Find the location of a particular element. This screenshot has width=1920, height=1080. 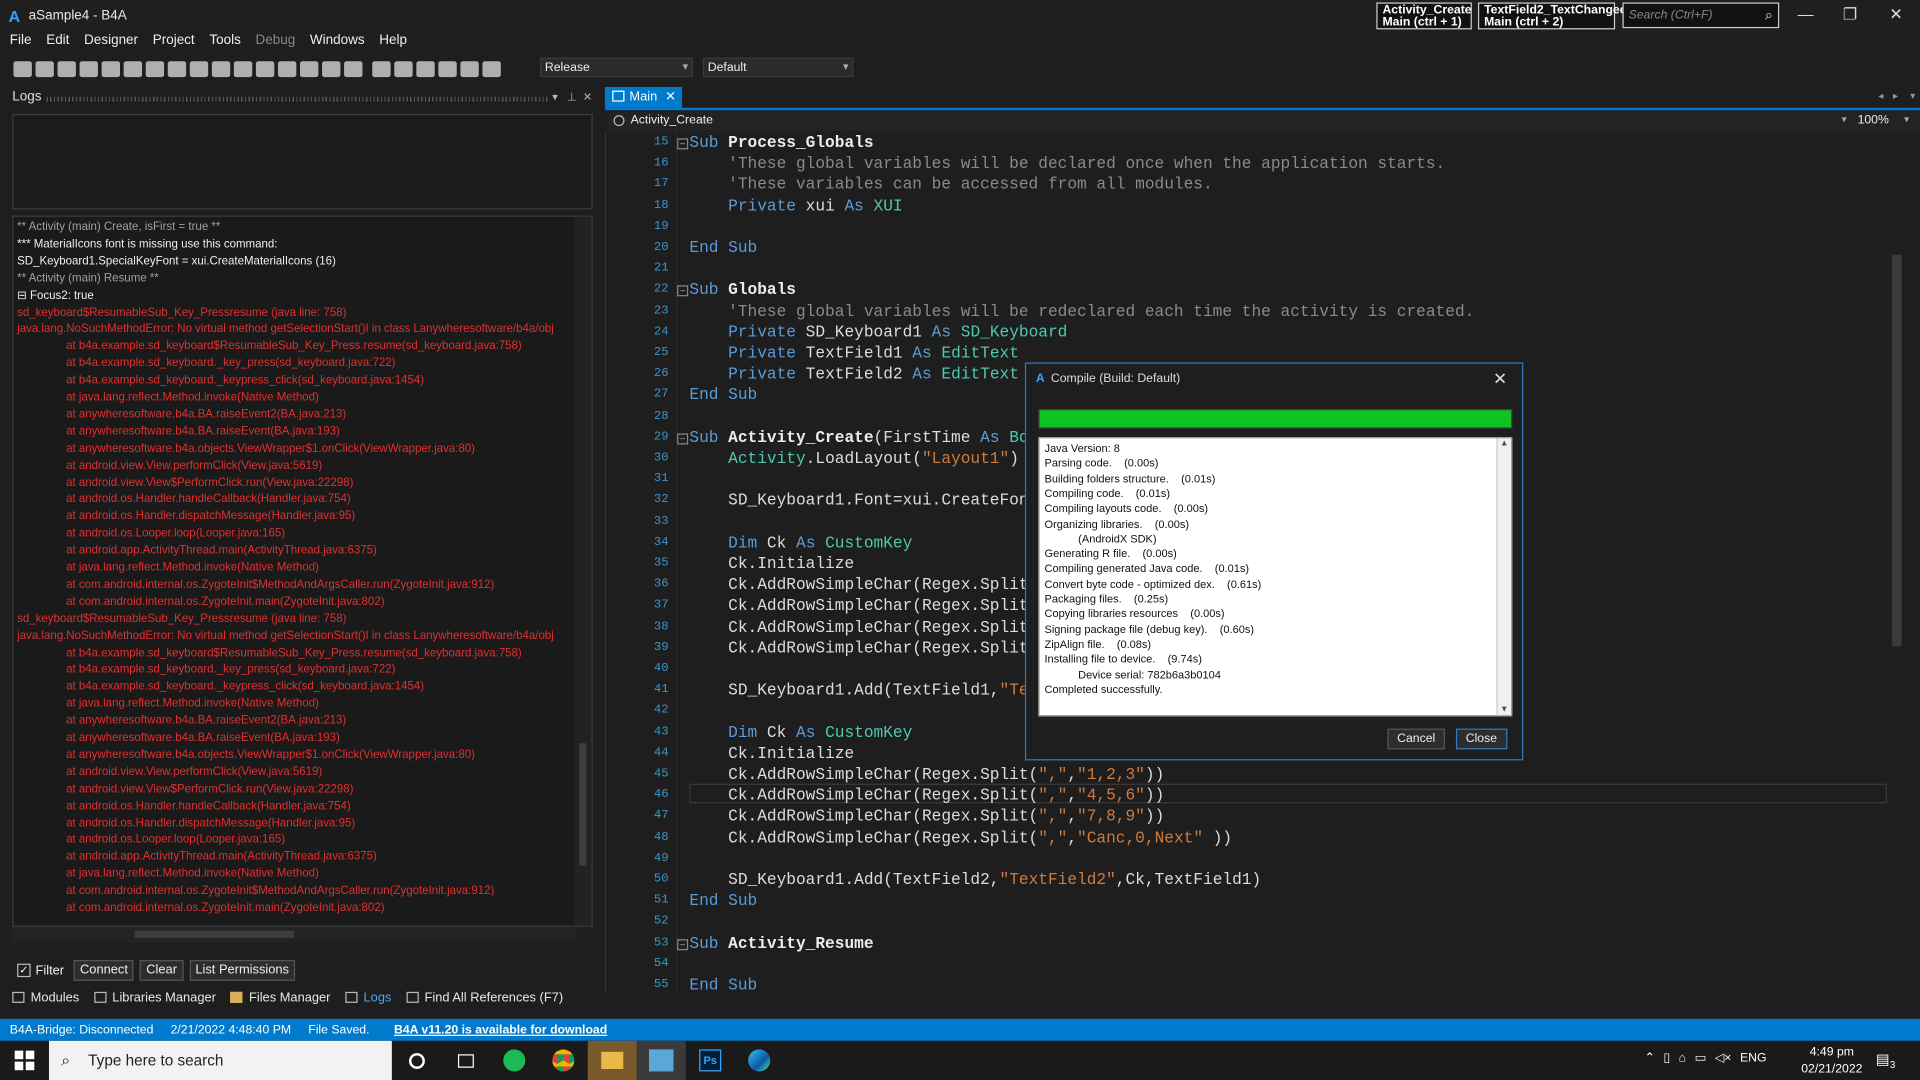

copy-icon is located at coordinates (111, 68).